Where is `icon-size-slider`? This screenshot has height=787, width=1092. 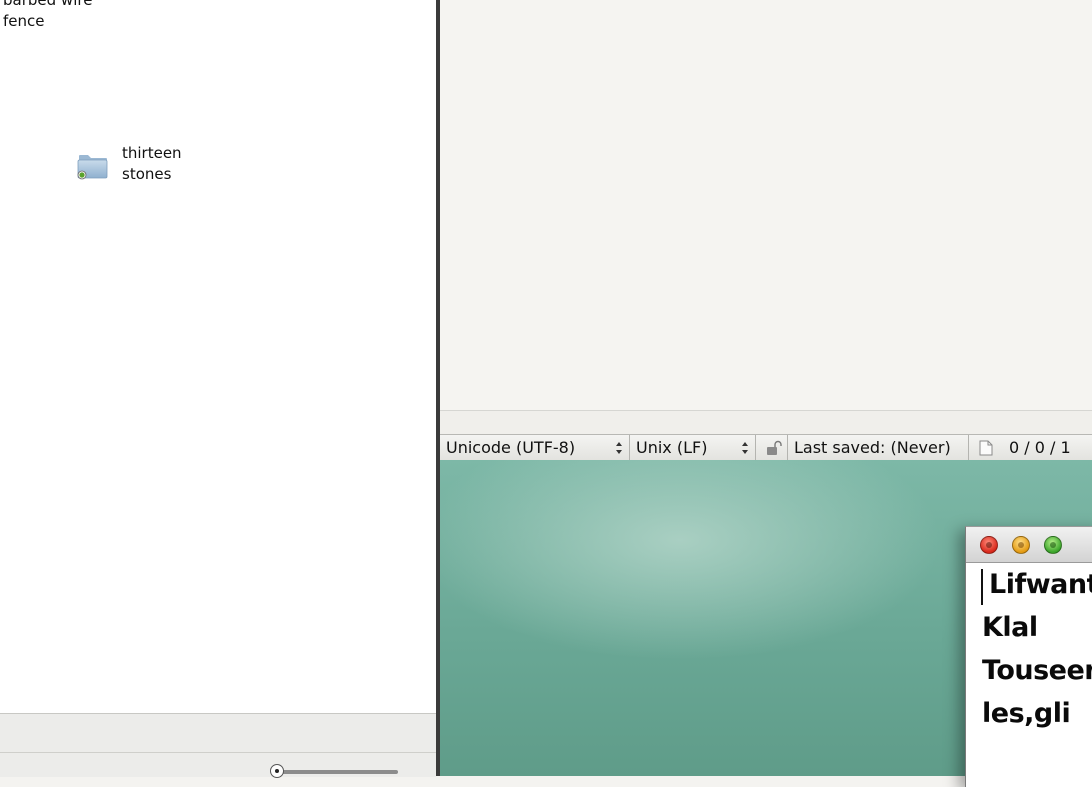 icon-size-slider is located at coordinates (334, 771).